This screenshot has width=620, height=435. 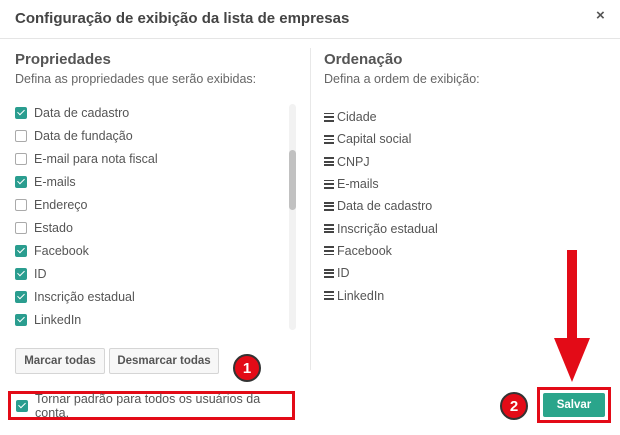 What do you see at coordinates (60, 361) in the screenshot?
I see `select-all-button: Marcar todas` at bounding box center [60, 361].